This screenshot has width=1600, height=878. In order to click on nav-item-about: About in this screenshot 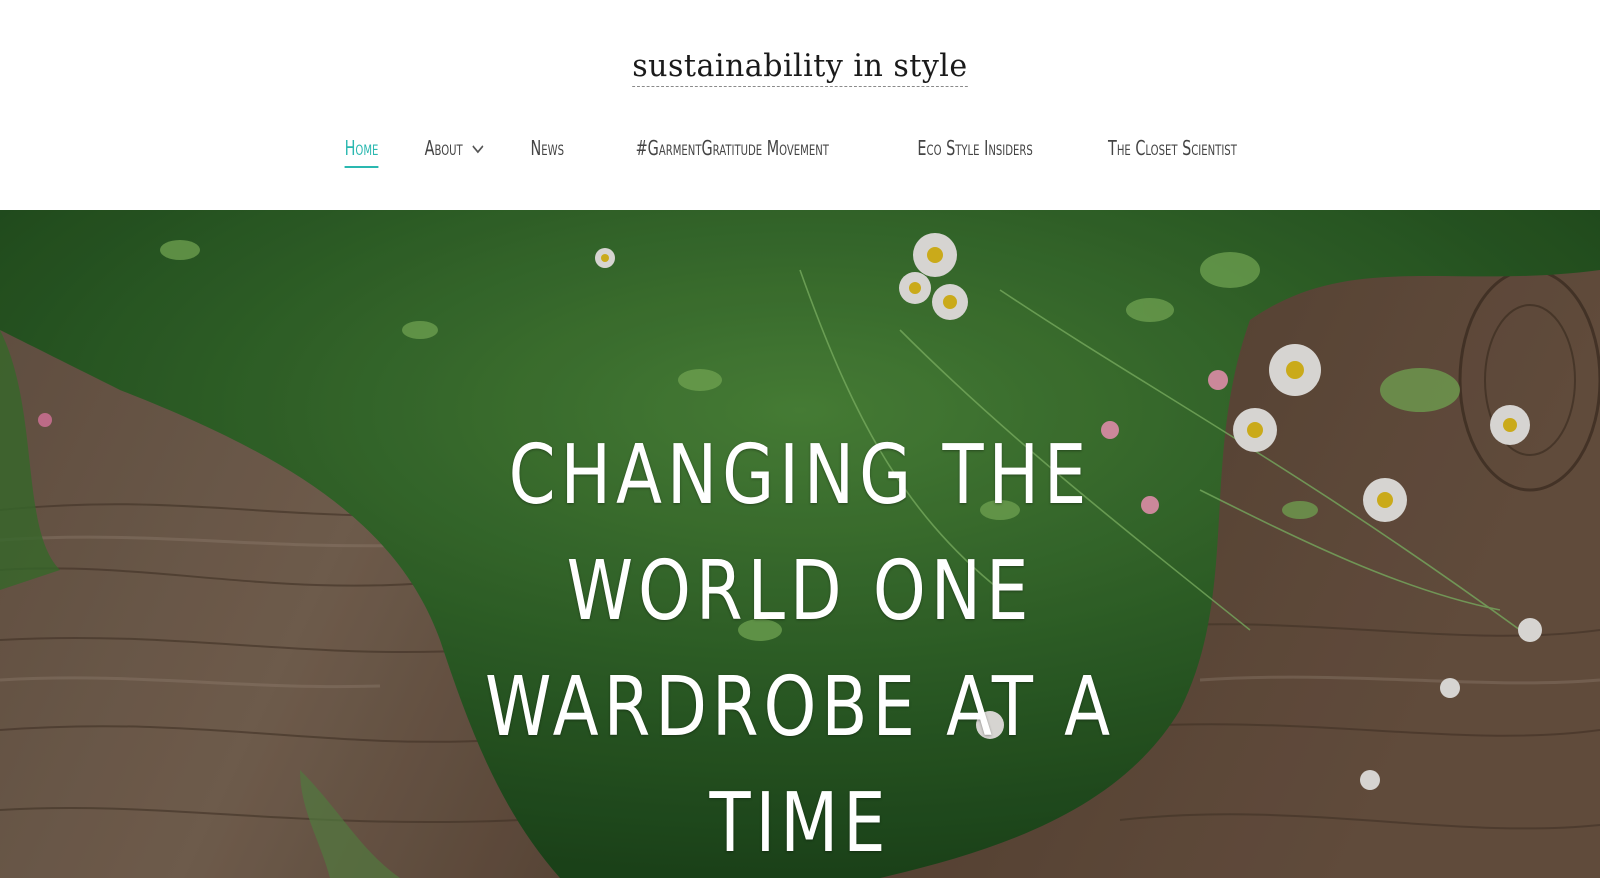, I will do `click(455, 152)`.